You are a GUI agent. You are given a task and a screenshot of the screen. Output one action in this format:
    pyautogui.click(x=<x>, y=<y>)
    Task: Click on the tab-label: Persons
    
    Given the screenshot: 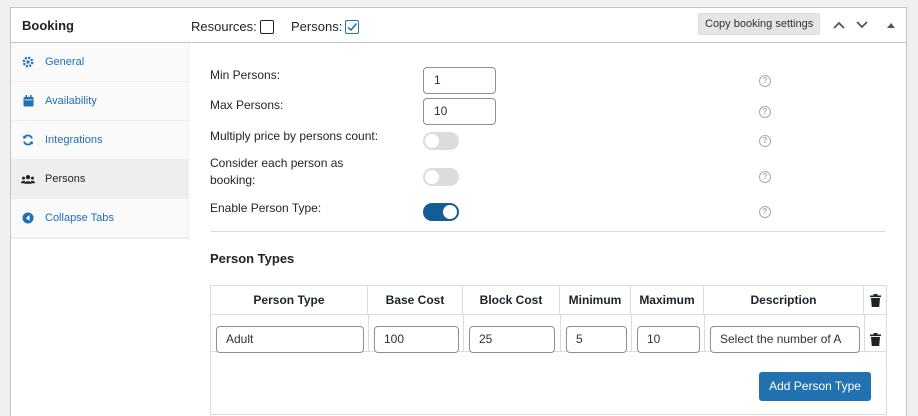 What is the action you would take?
    pyautogui.click(x=65, y=179)
    